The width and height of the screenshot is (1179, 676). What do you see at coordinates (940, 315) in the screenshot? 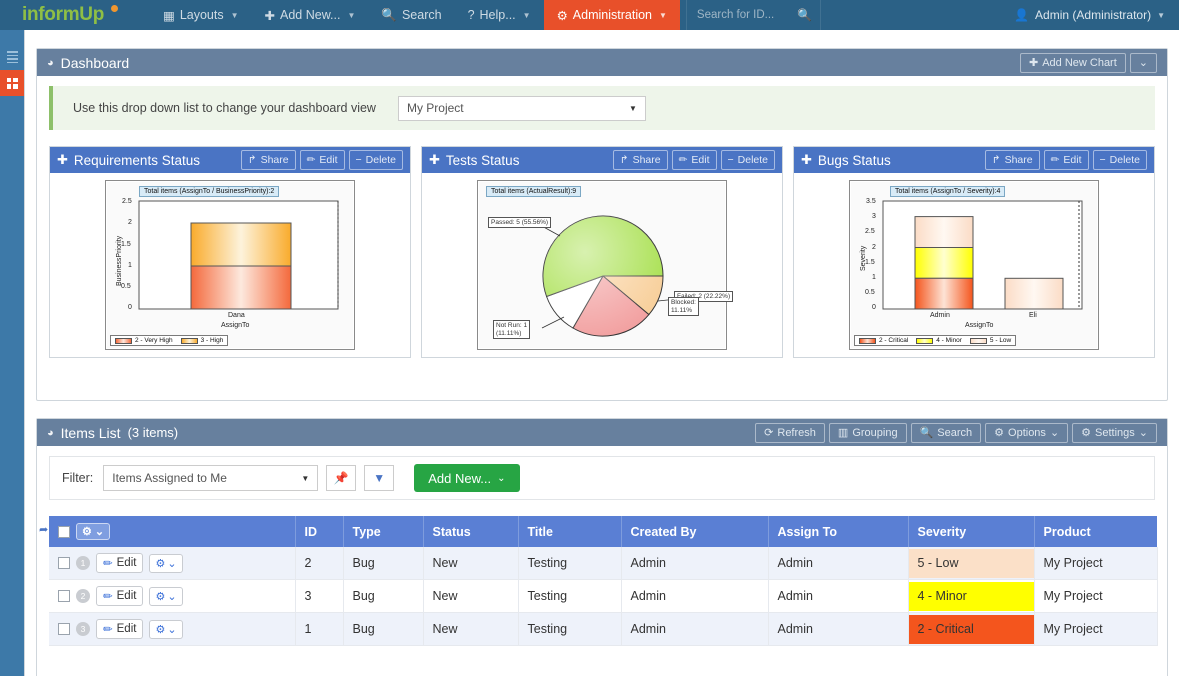
I see `x-tick-label: Admin` at bounding box center [940, 315].